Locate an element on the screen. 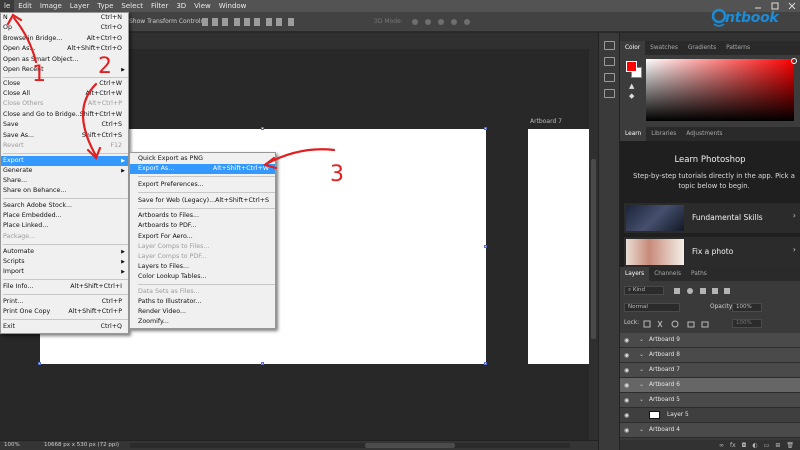 The height and width of the screenshot is (450, 800). menu-item-export-as: Export As... Alt+Shift+Ctrl+W is located at coordinates (202, 169).